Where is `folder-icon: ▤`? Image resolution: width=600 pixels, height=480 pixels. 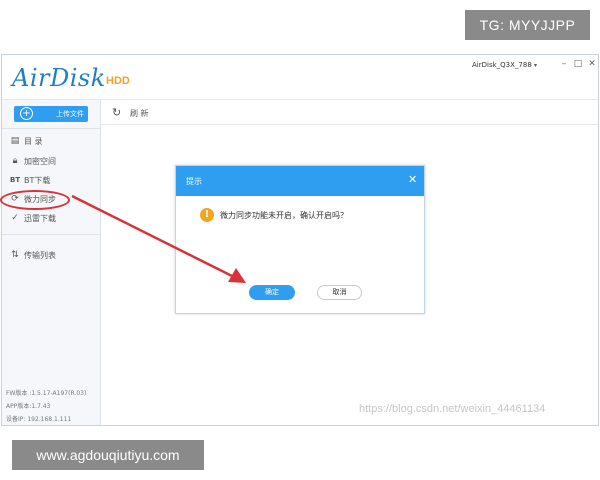 folder-icon: ▤ is located at coordinates (15, 141).